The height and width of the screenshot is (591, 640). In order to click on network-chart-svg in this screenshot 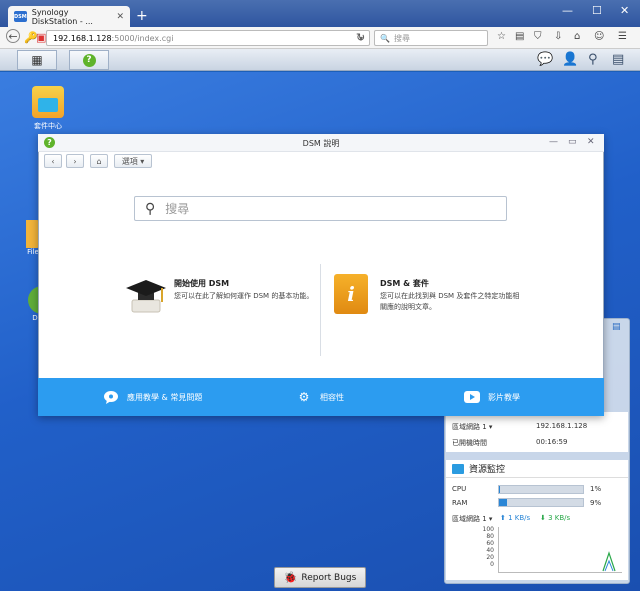, I will do `click(609, 561)`.